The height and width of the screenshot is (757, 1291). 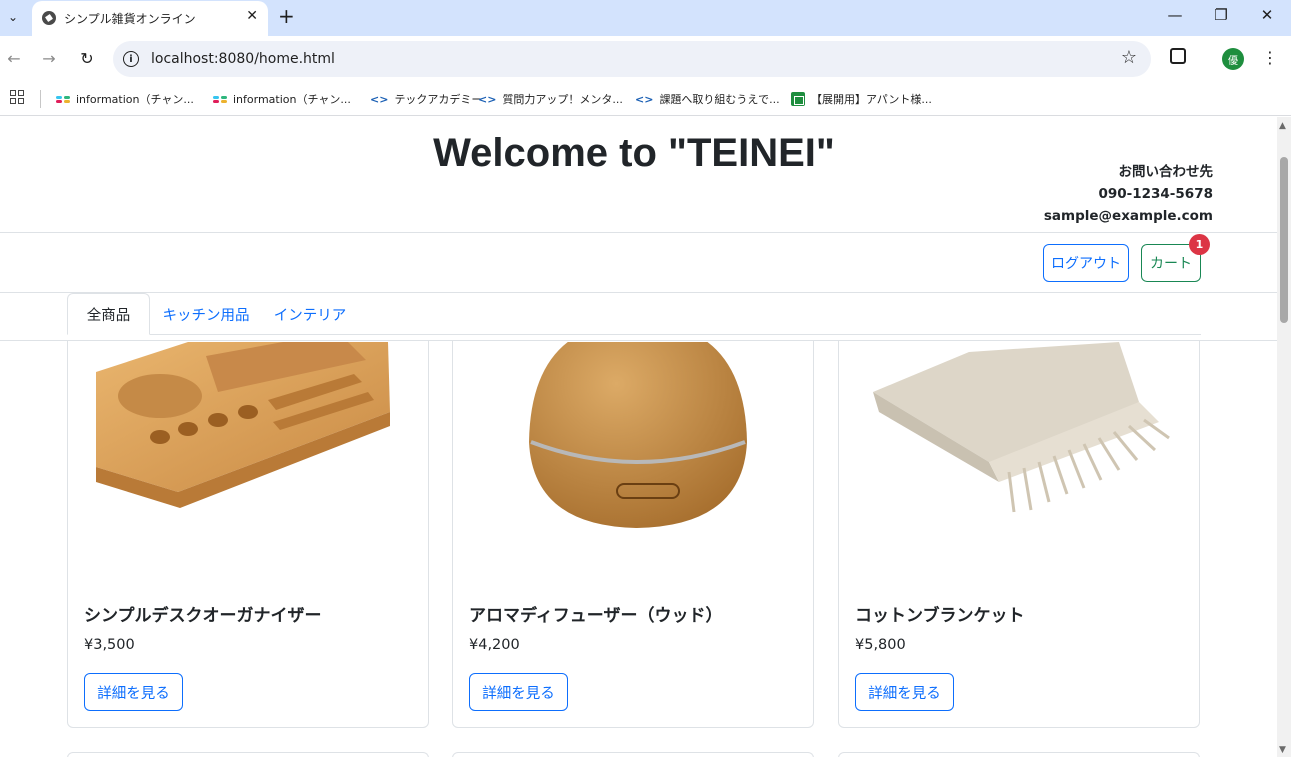 I want to click on bookmark-item: <> テックアカデミー, so click(x=426, y=99).